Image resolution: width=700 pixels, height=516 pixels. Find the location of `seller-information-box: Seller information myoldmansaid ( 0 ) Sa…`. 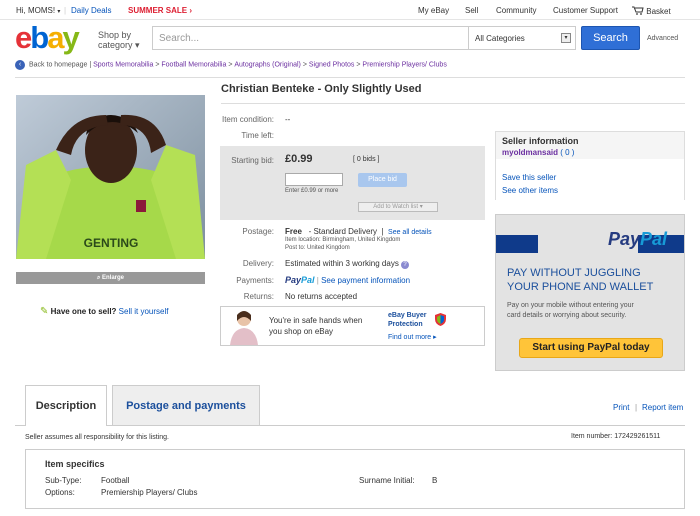

seller-information-box: Seller information myoldmansaid ( 0 ) Sa… is located at coordinates (590, 165).